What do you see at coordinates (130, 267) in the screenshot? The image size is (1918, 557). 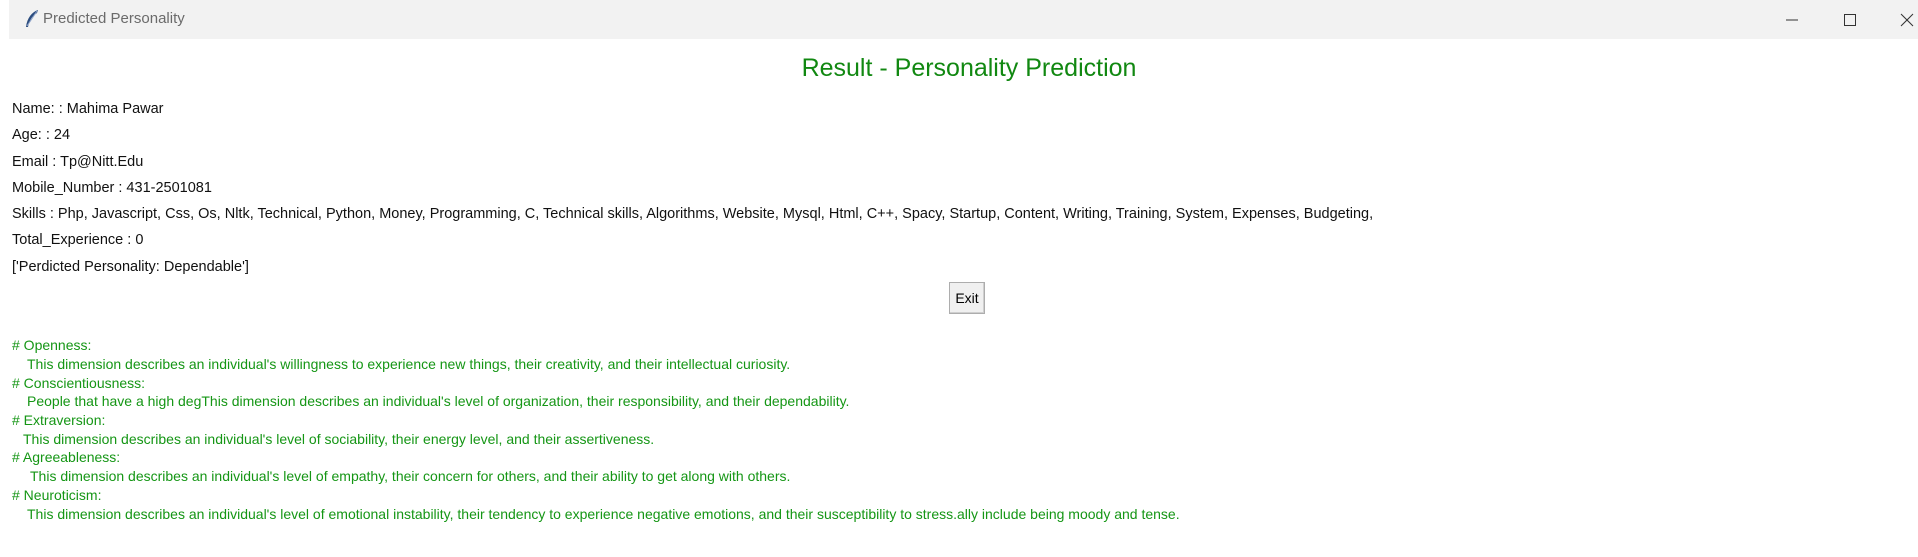 I see `prediction-label: ['Perdicted Personality: Dependable']` at bounding box center [130, 267].